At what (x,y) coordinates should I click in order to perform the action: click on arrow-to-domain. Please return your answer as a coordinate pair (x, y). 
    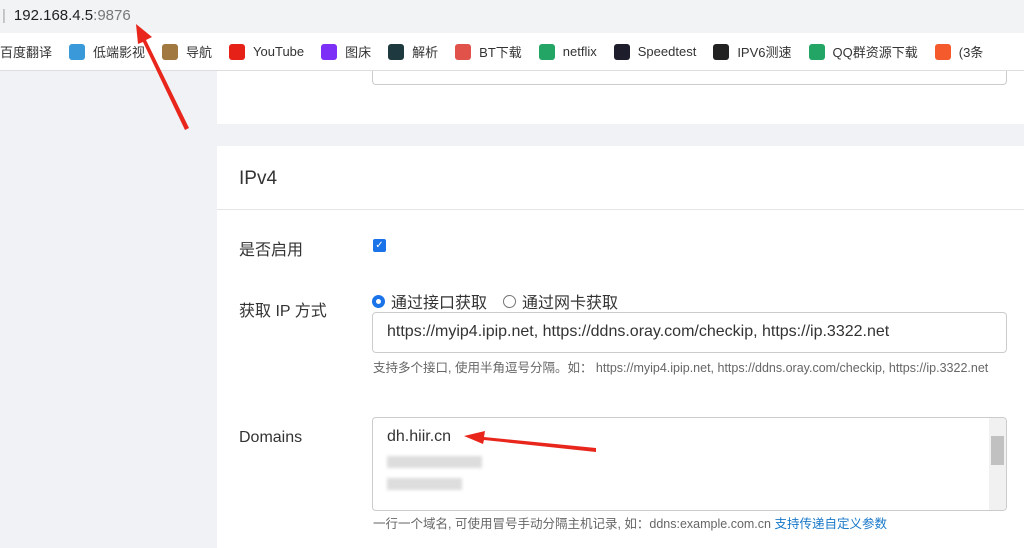
    Looking at the image, I should click on (530, 441).